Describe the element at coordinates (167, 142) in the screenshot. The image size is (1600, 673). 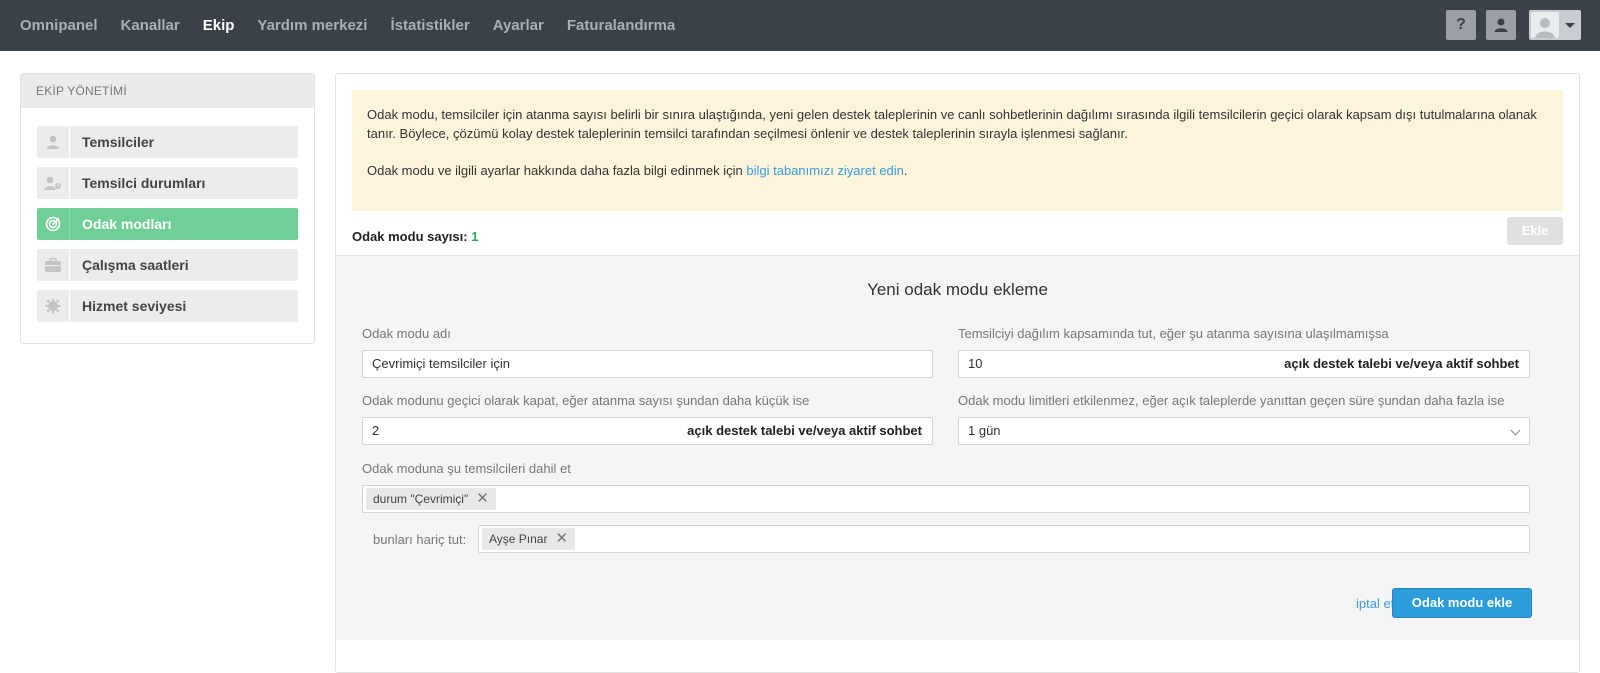
I see `sidebar-item-temsilciler: Temsilciler` at that location.